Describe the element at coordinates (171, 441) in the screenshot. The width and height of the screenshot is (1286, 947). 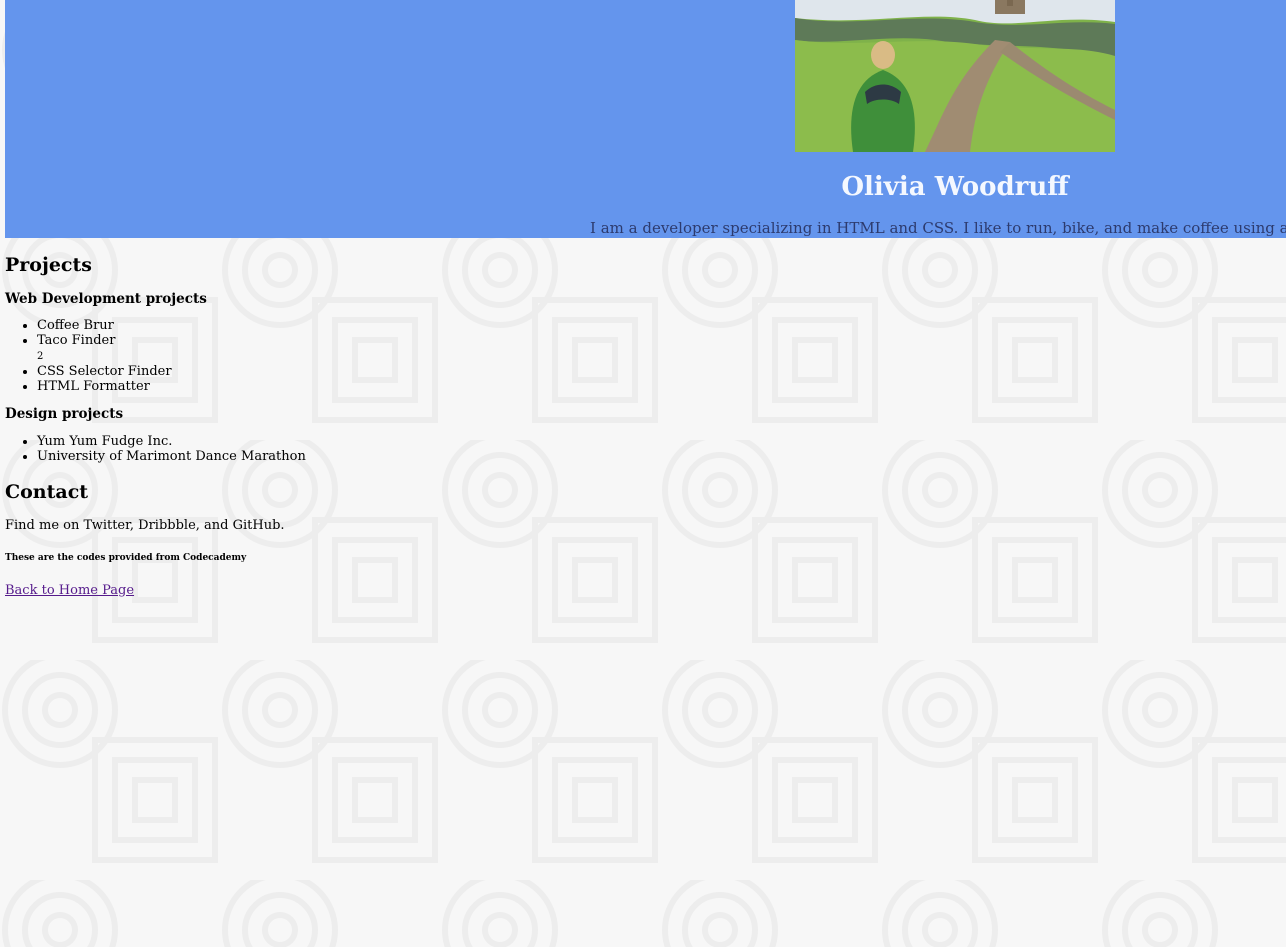
I see `list-item: Yum Yum Fudge Inc.` at that location.